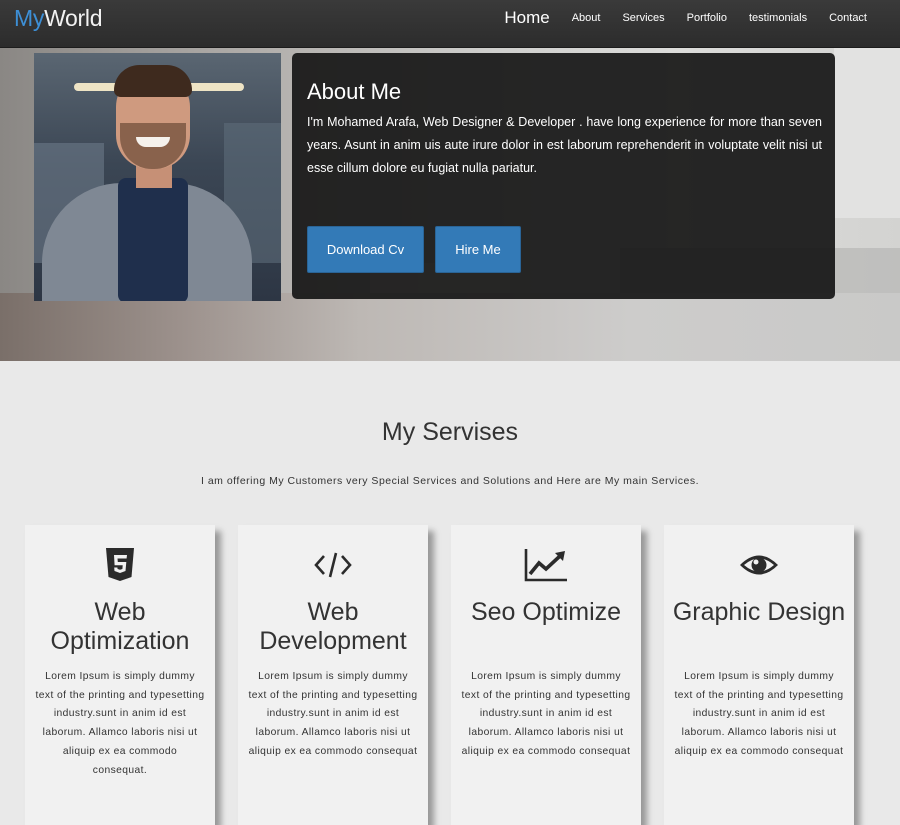 This screenshot has height=825, width=900. What do you see at coordinates (157, 177) in the screenshot?
I see `profile-photo` at bounding box center [157, 177].